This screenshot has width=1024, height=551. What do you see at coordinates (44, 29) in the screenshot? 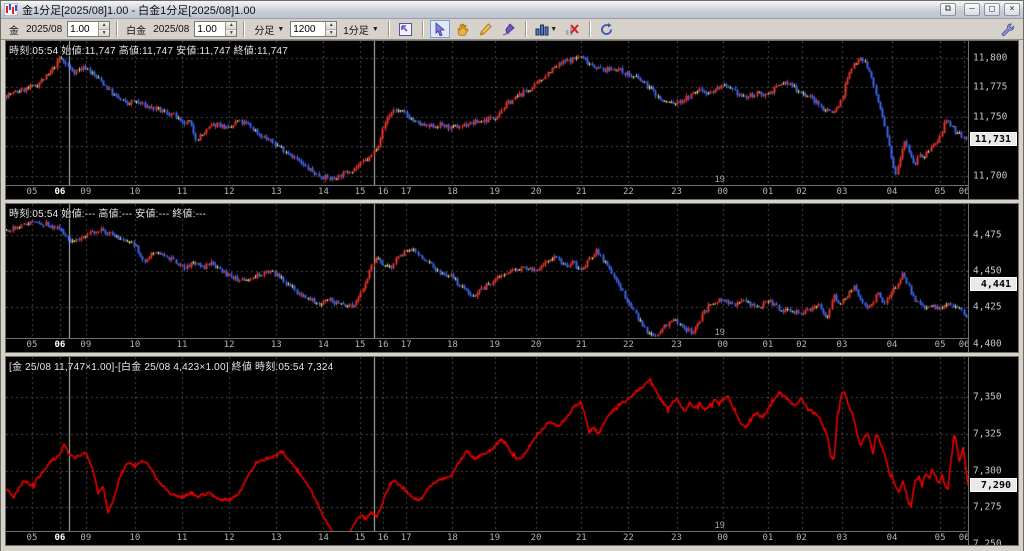
I see `gold-contract-month: 2025/08` at bounding box center [44, 29].